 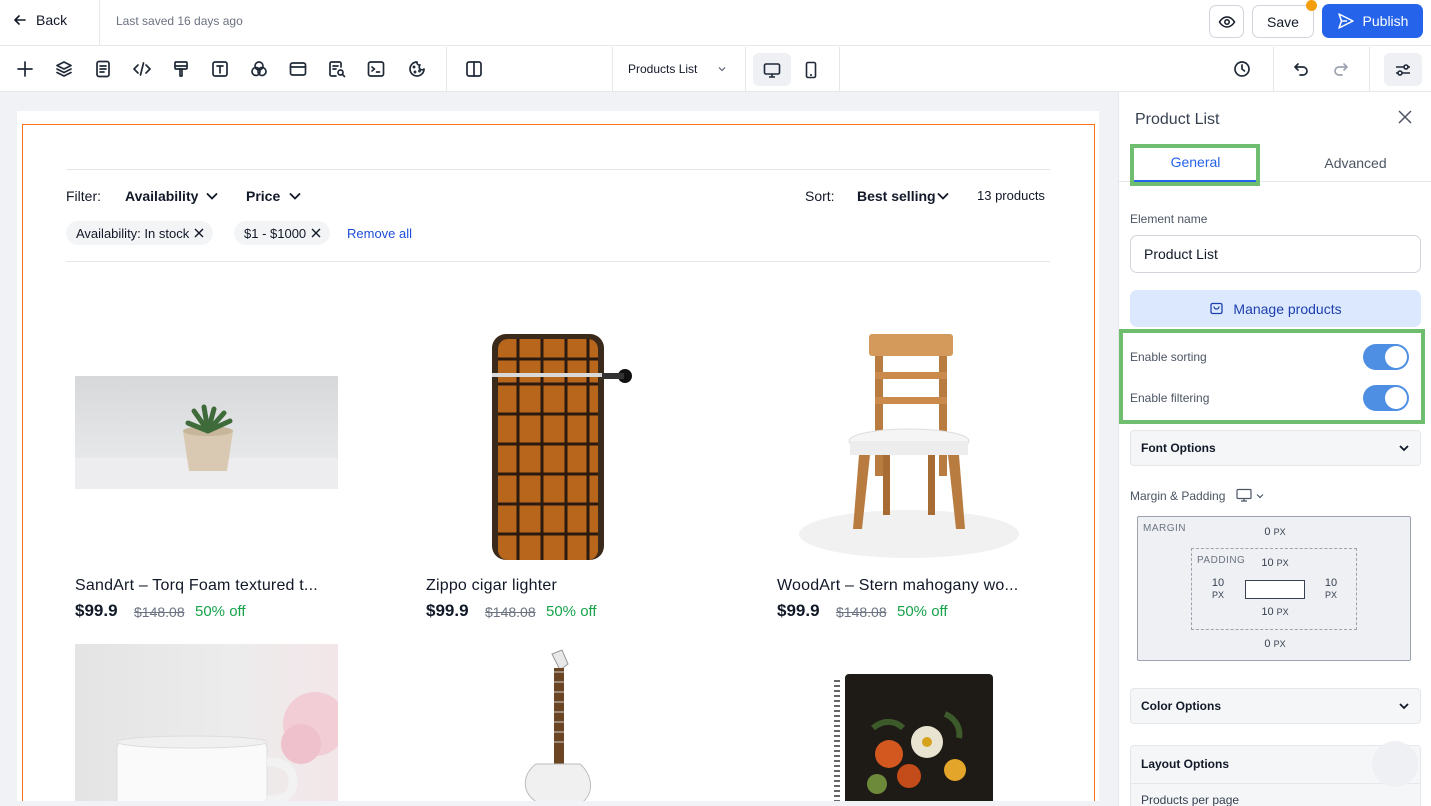 What do you see at coordinates (1395, 764) in the screenshot?
I see `help-bubble` at bounding box center [1395, 764].